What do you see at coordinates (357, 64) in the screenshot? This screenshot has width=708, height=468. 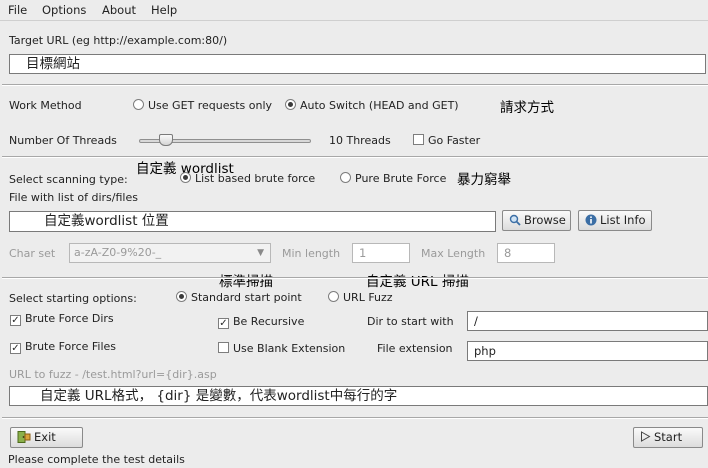 I see `target-url-input: 目標網站` at bounding box center [357, 64].